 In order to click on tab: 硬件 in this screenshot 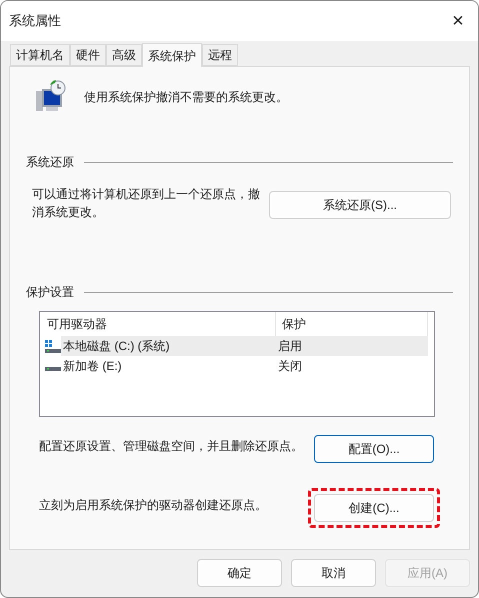, I will do `click(88, 55)`.